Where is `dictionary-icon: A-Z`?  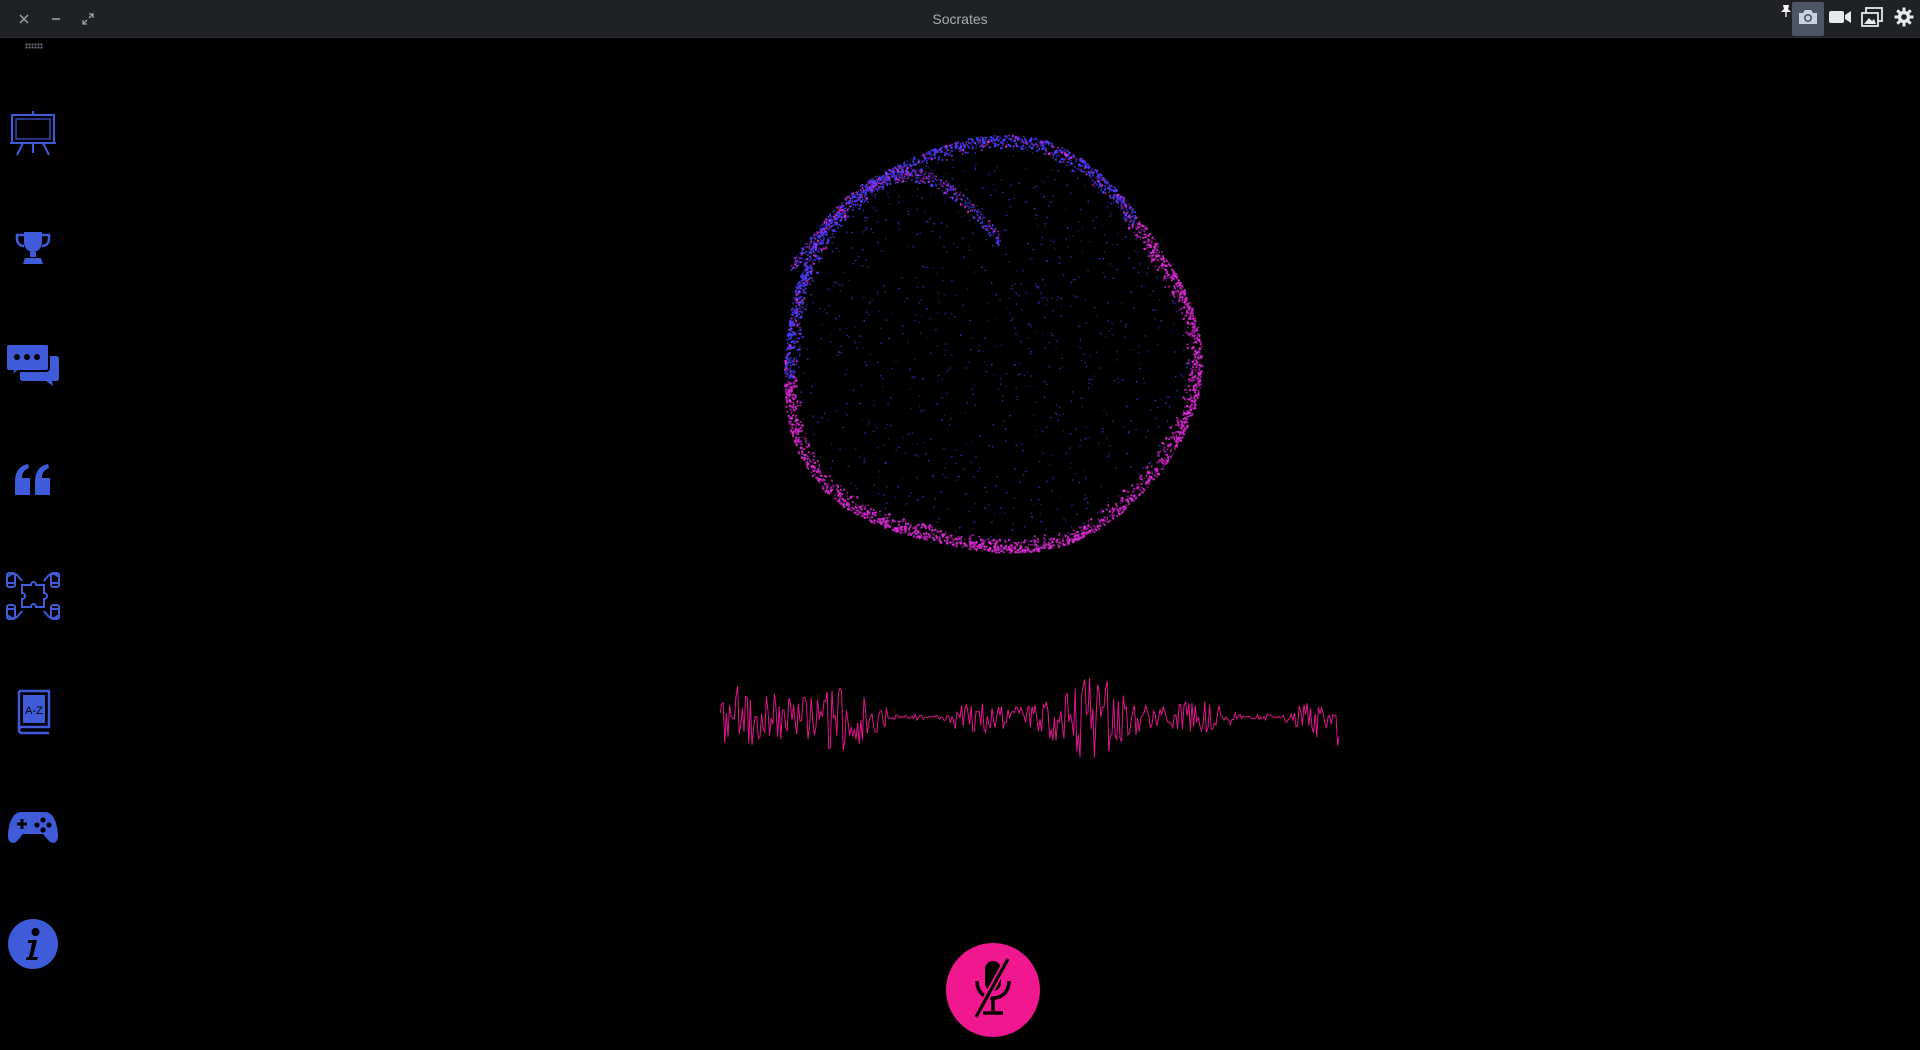 dictionary-icon: A-Z is located at coordinates (33, 714).